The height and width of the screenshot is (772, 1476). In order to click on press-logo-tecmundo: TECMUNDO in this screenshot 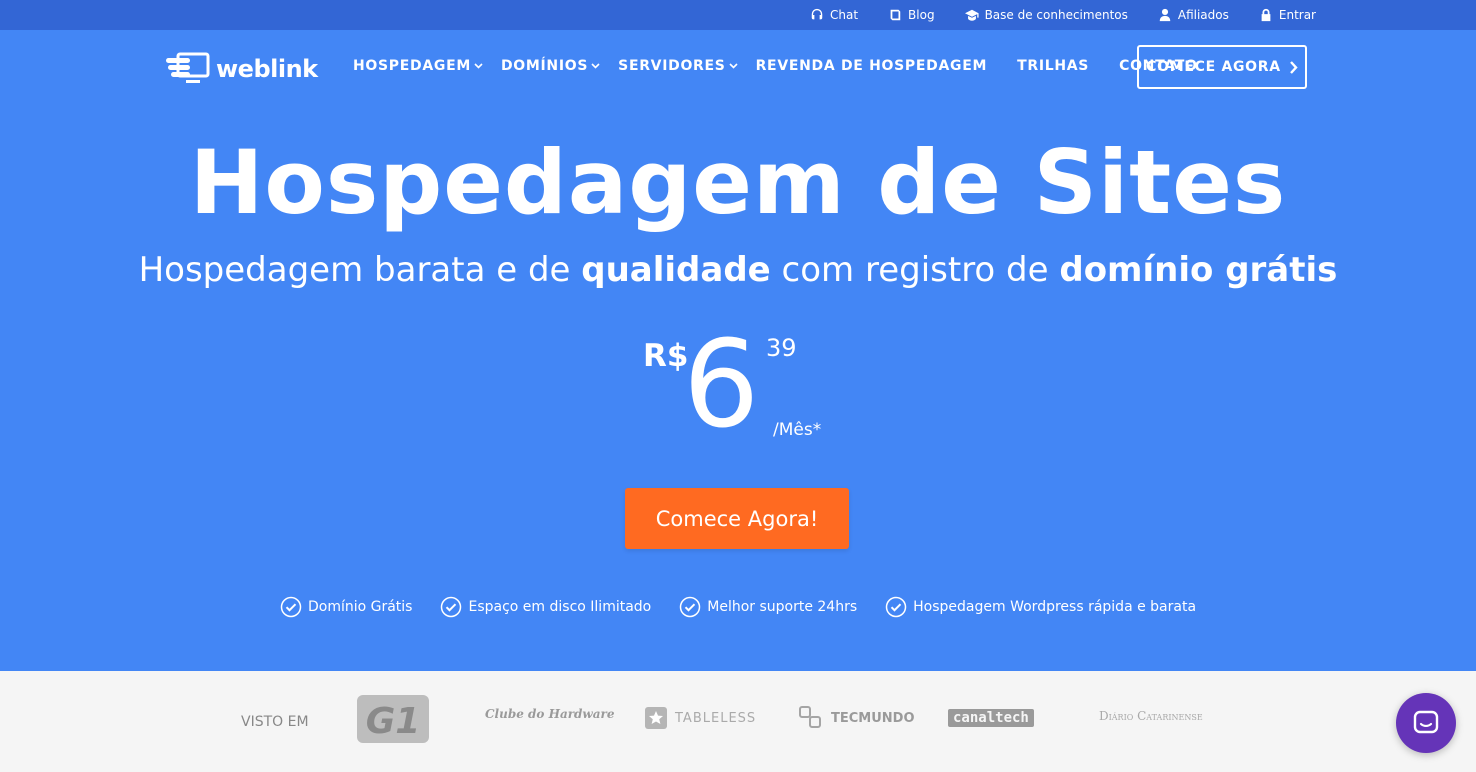, I will do `click(857, 718)`.